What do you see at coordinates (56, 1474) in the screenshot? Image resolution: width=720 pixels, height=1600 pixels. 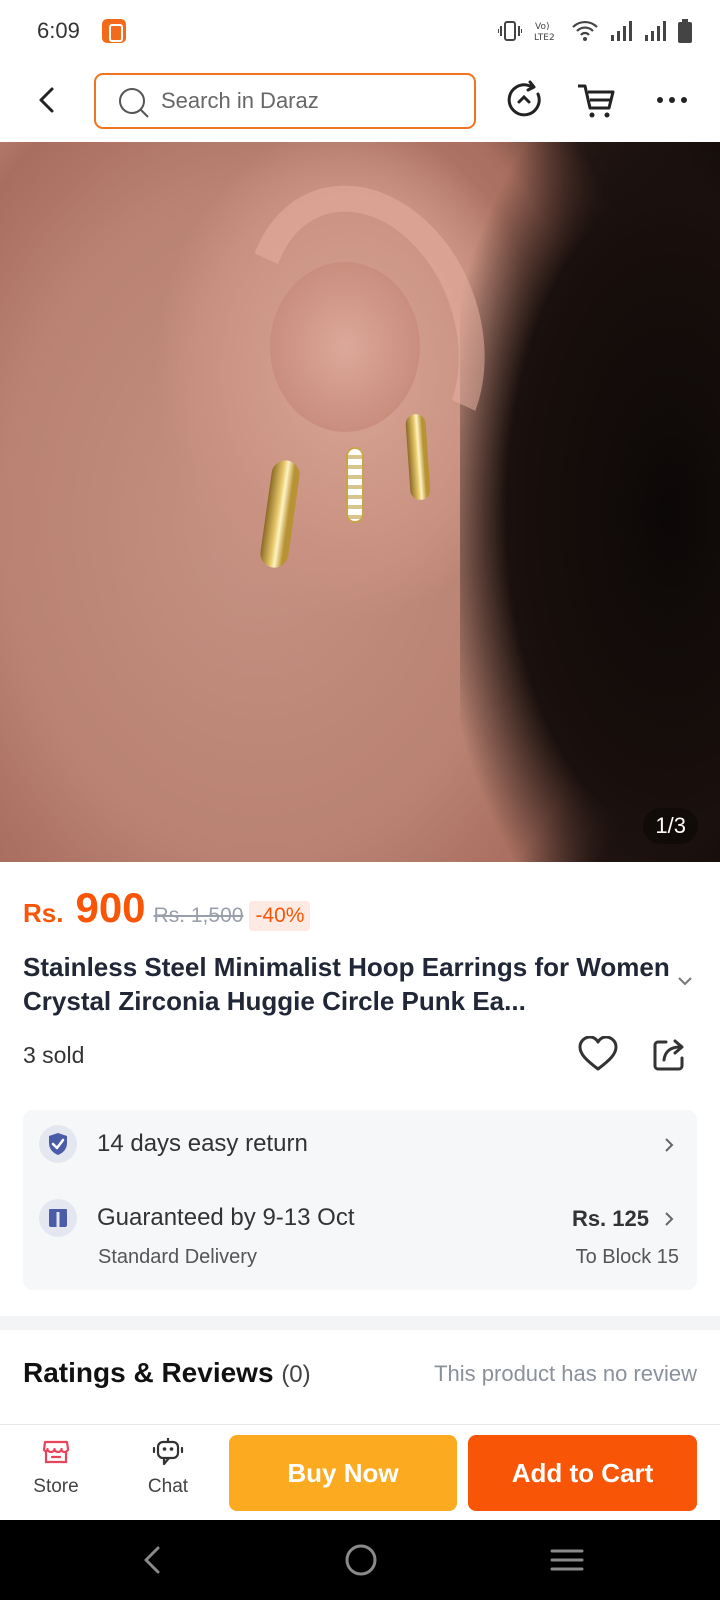 I see `store-button: Store` at bounding box center [56, 1474].